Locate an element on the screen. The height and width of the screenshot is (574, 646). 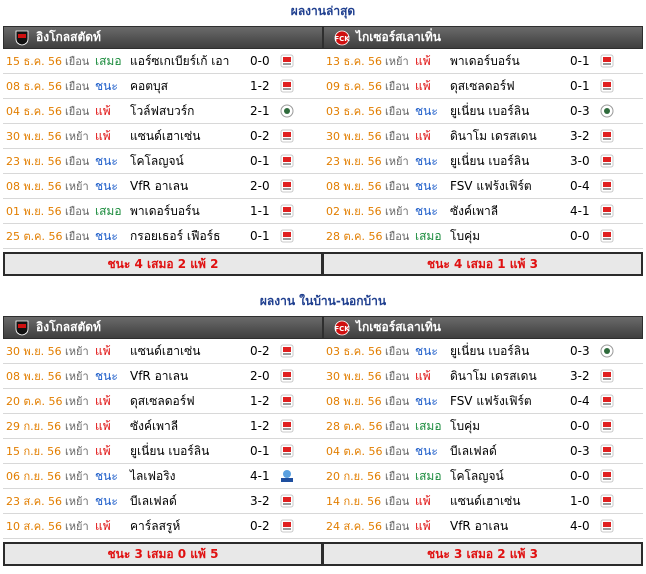
match-row: 24 ส.ค. 56 เยือน แพ้ VfR อาเลน 4-0 is located at coordinates (483, 526).